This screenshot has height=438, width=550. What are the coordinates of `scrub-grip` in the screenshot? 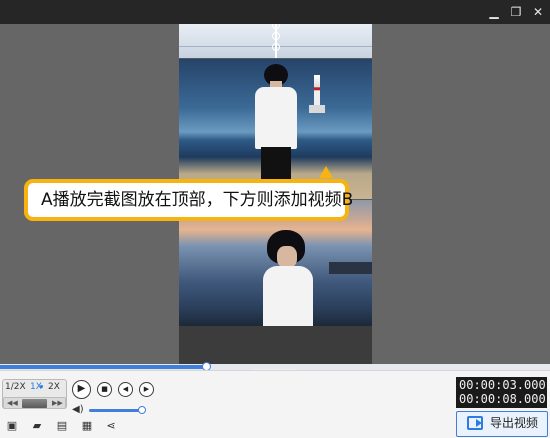 It's located at (34, 403).